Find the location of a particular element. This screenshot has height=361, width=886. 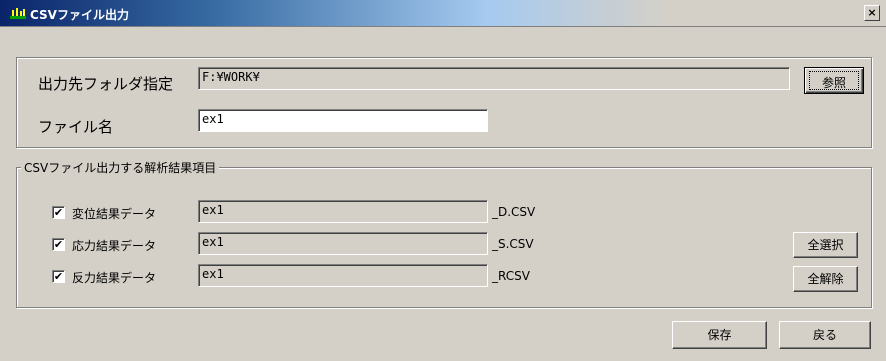

deselect-all-button: 全解除 is located at coordinates (825, 279).